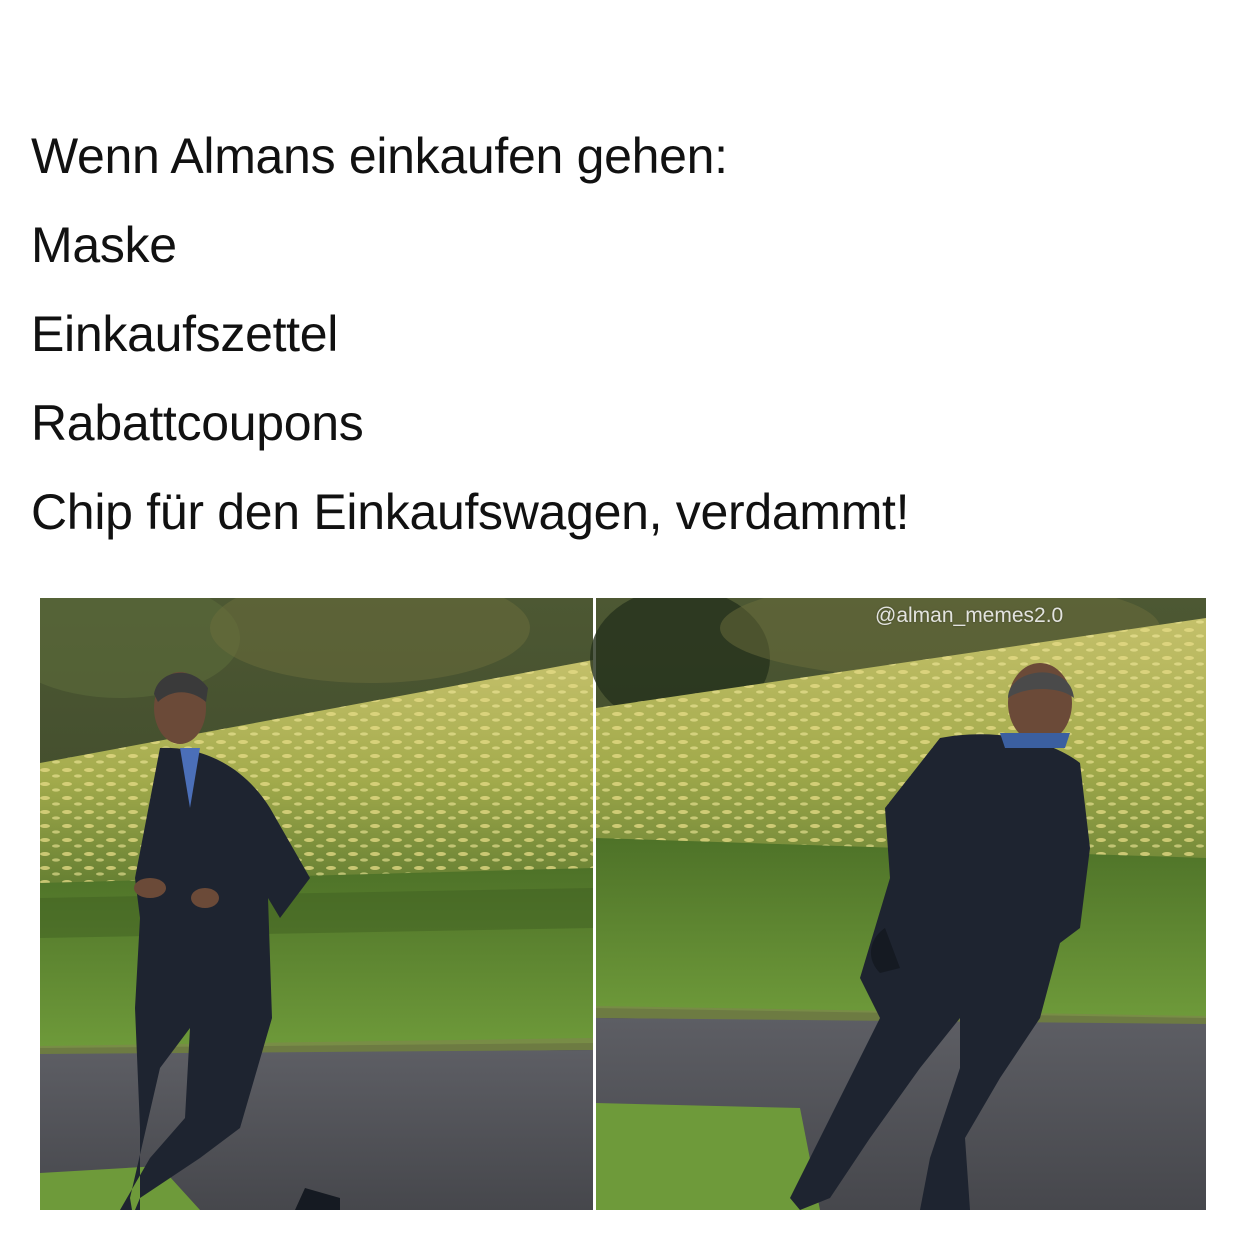  What do you see at coordinates (969, 615) in the screenshot?
I see `watermark-handle: @alman_memes2.0` at bounding box center [969, 615].